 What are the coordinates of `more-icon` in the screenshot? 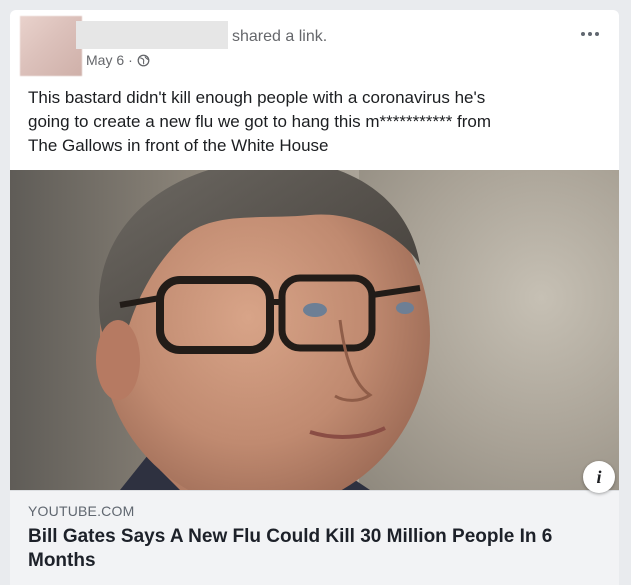 It's located at (583, 34).